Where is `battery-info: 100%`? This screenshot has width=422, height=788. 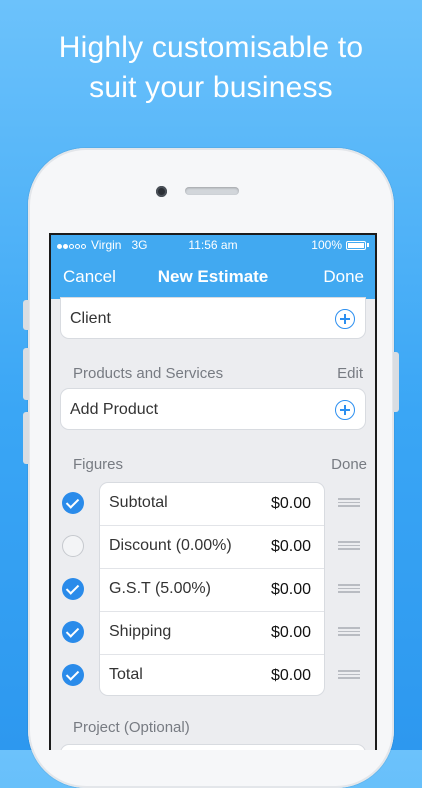
battery-info: 100% is located at coordinates (340, 245).